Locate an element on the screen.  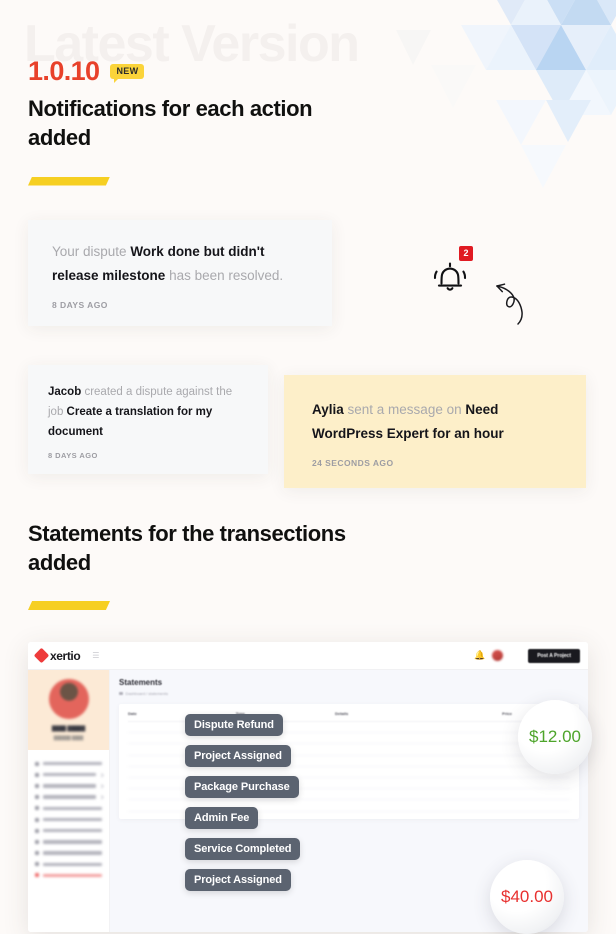
notification-count-badge: 2 is located at coordinates (466, 253).